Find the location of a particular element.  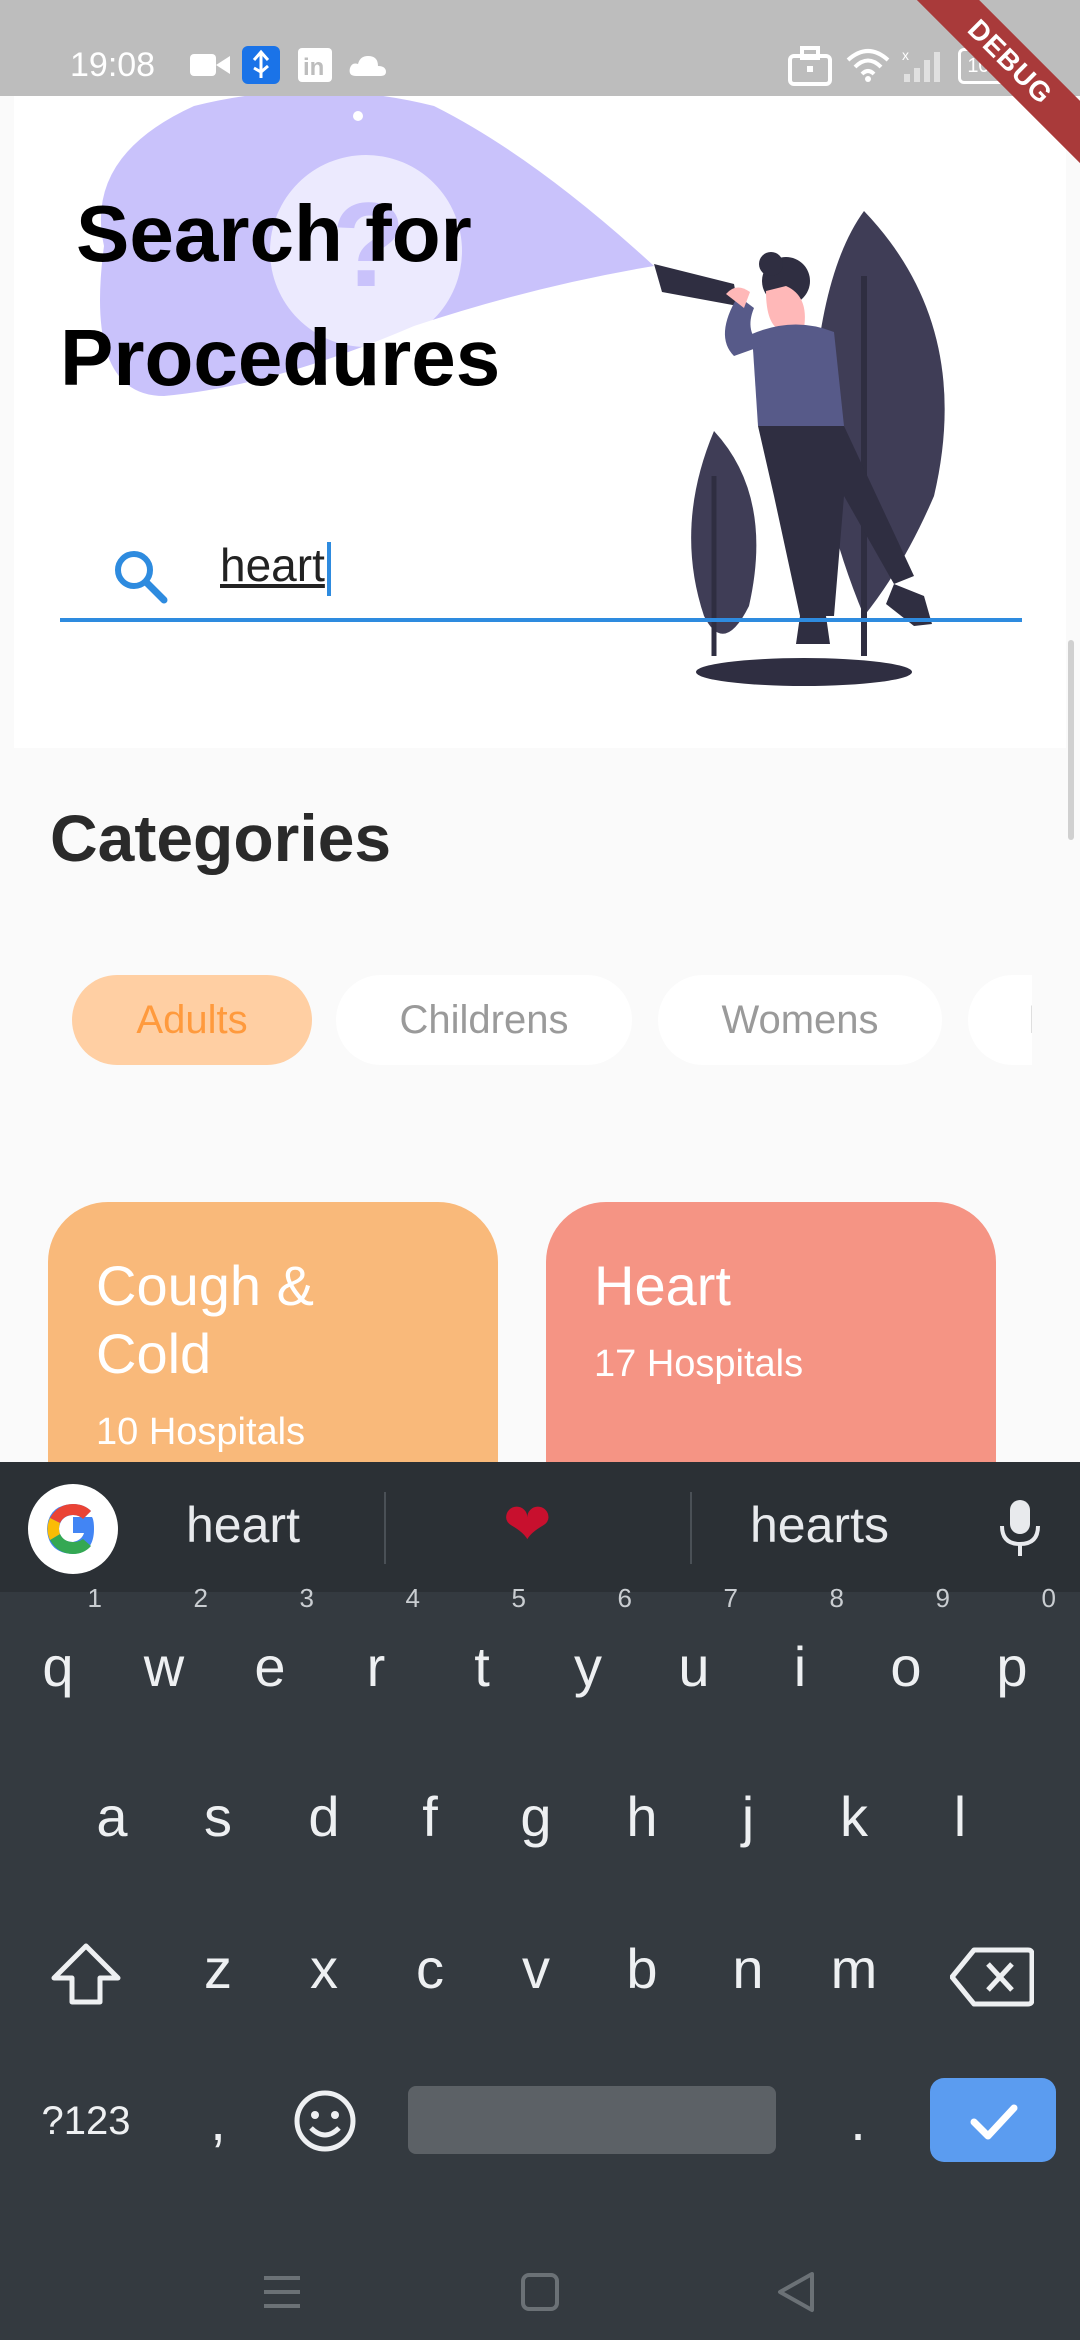

chip-womens: Womens is located at coordinates (800, 1020).